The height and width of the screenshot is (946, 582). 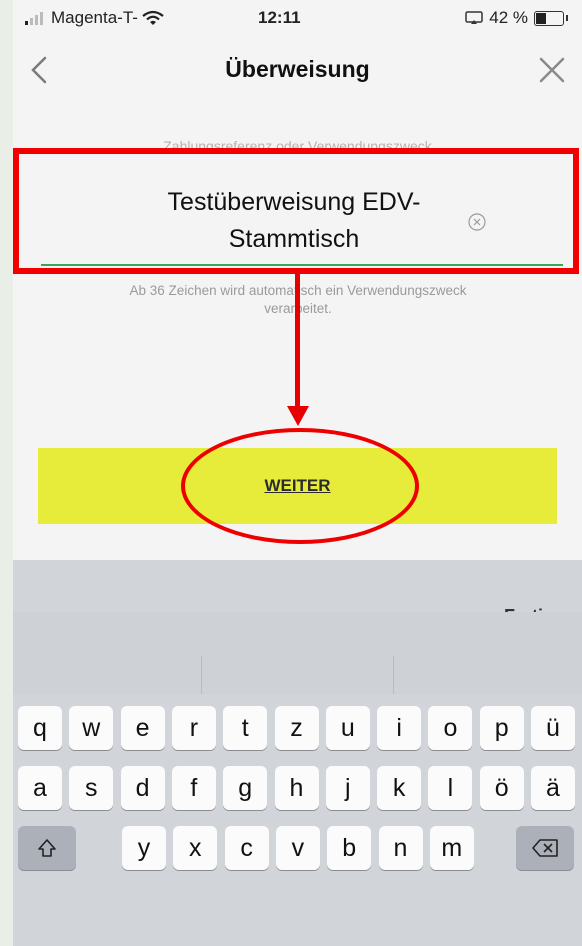 I want to click on key-v: v, so click(x=297, y=848).